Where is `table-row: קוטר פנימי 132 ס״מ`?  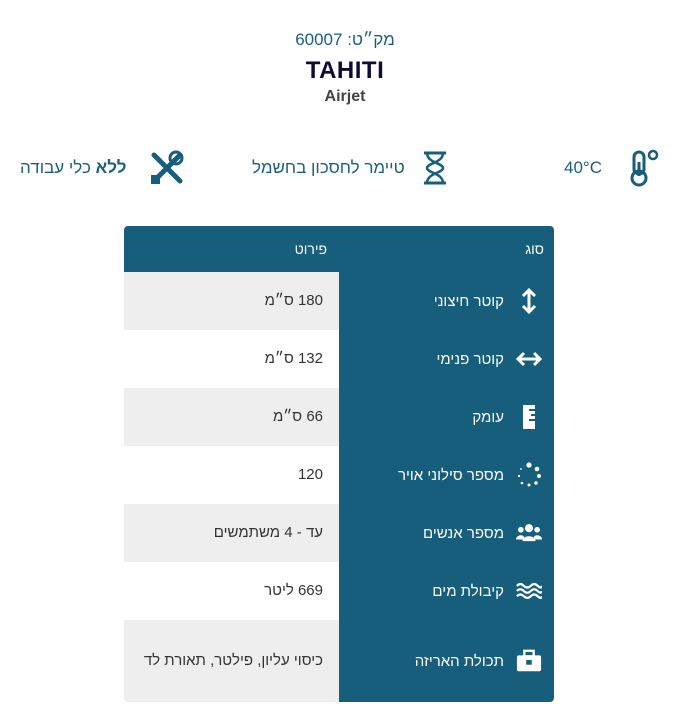
table-row: קוטר פנימי 132 ס״מ is located at coordinates (339, 359).